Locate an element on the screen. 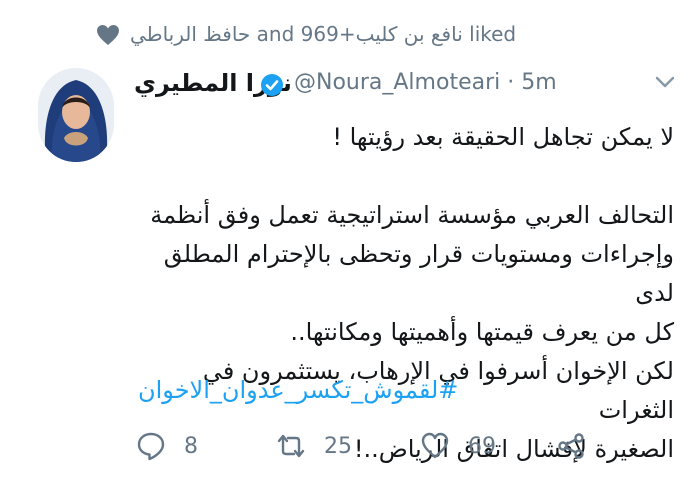  retweet-count: 25 is located at coordinates (338, 446).